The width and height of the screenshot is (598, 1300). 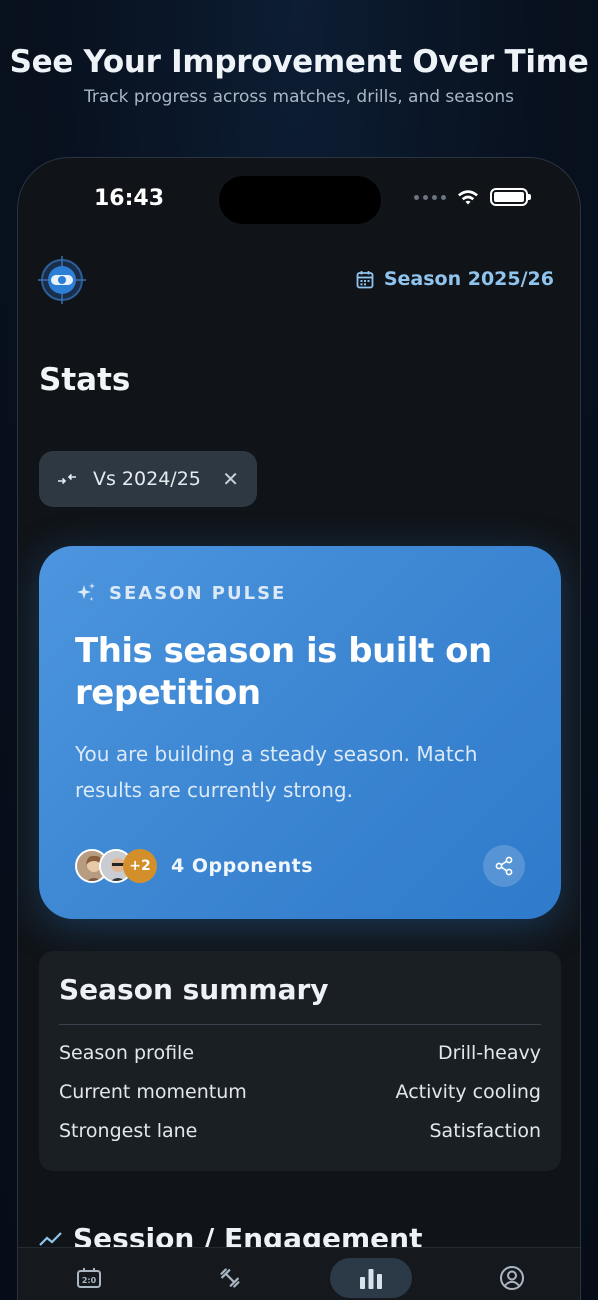 What do you see at coordinates (50, 1238) in the screenshot?
I see `trend-line-icon` at bounding box center [50, 1238].